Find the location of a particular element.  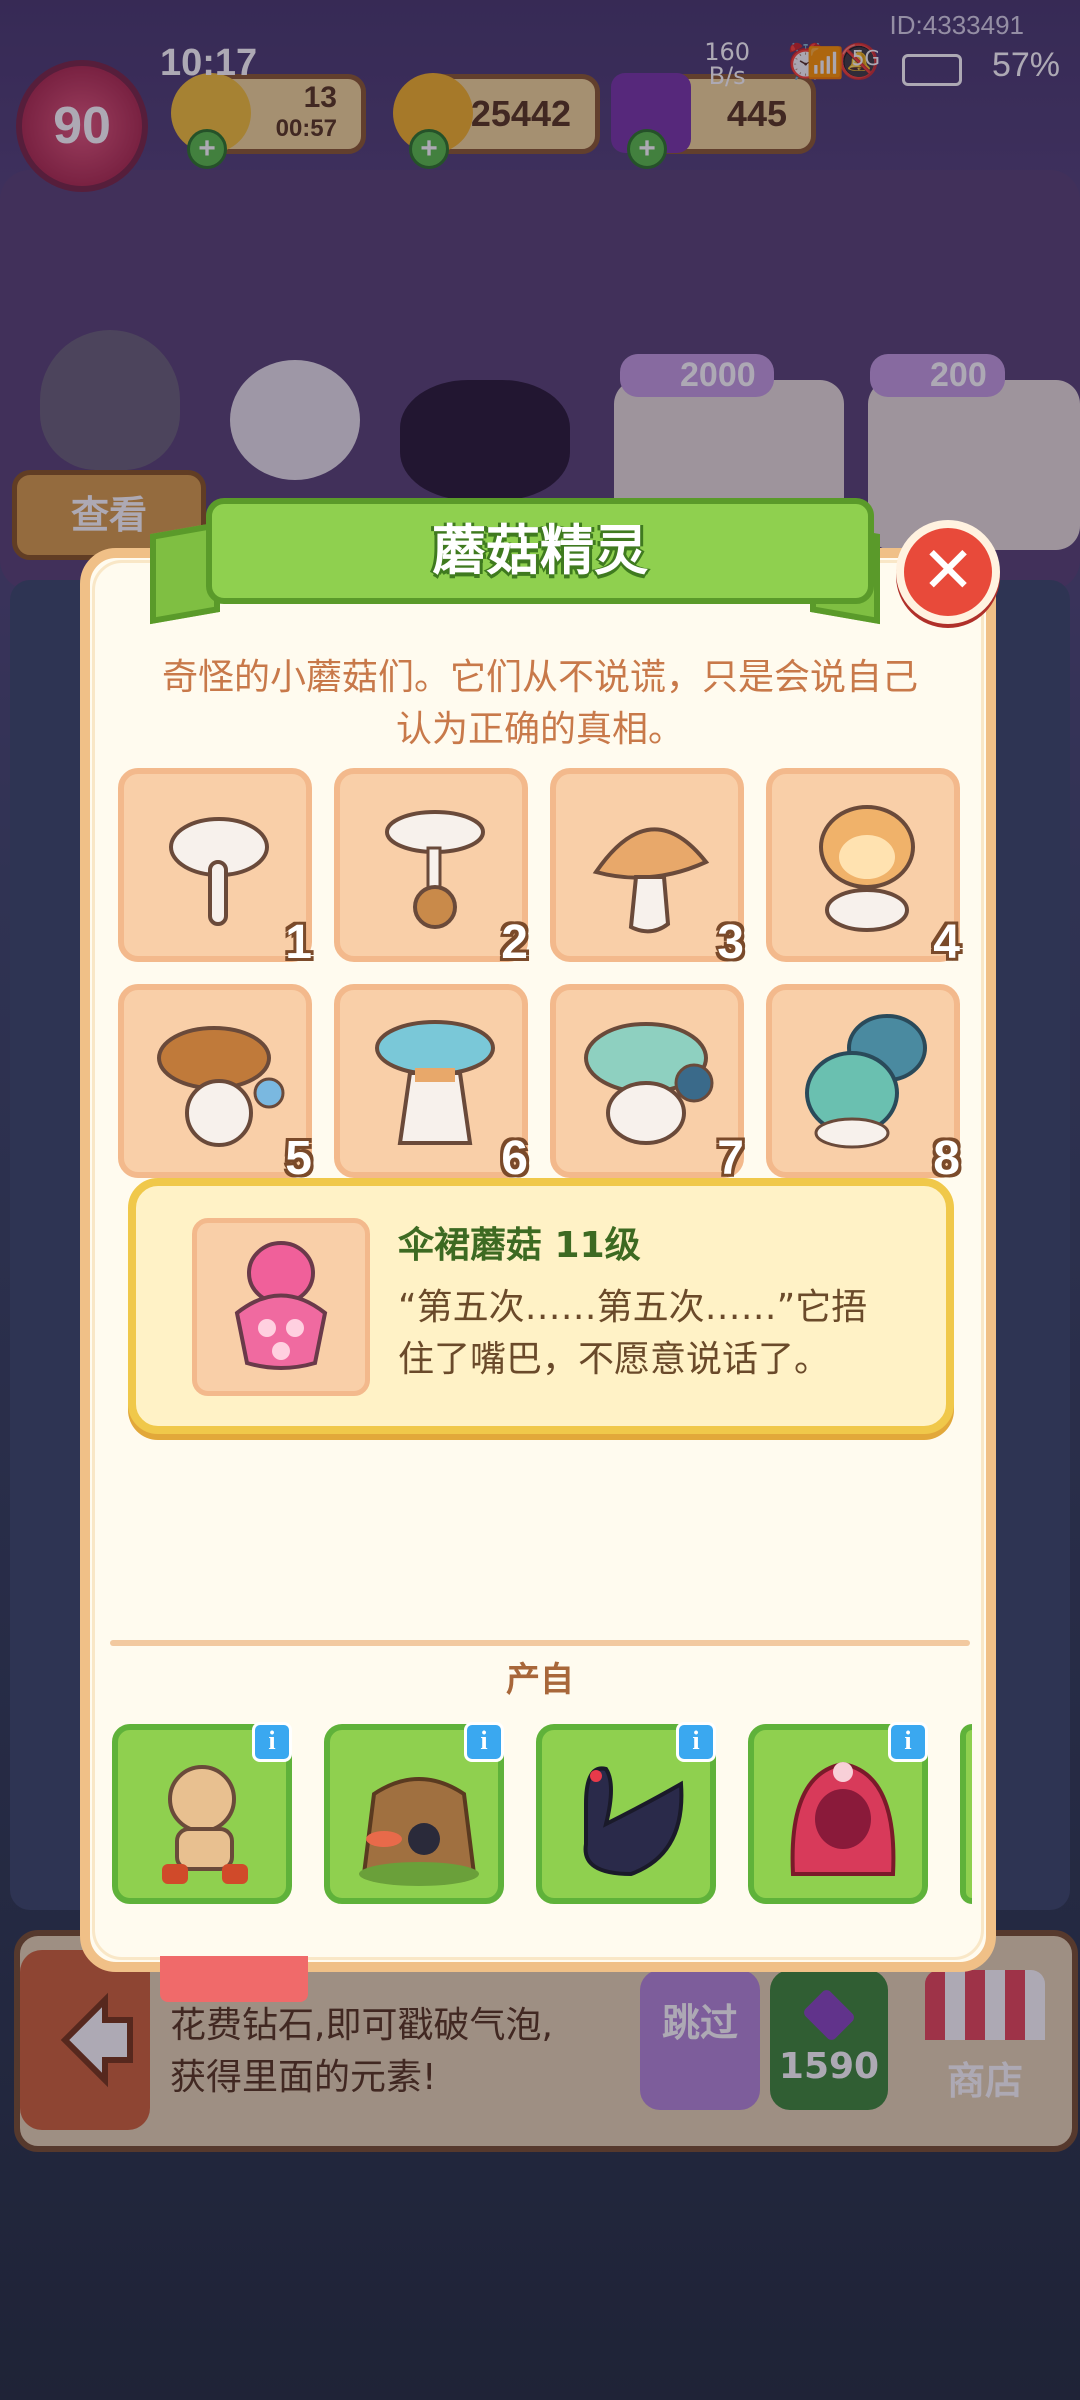

tile-number: 2 is located at coordinates (514, 942).